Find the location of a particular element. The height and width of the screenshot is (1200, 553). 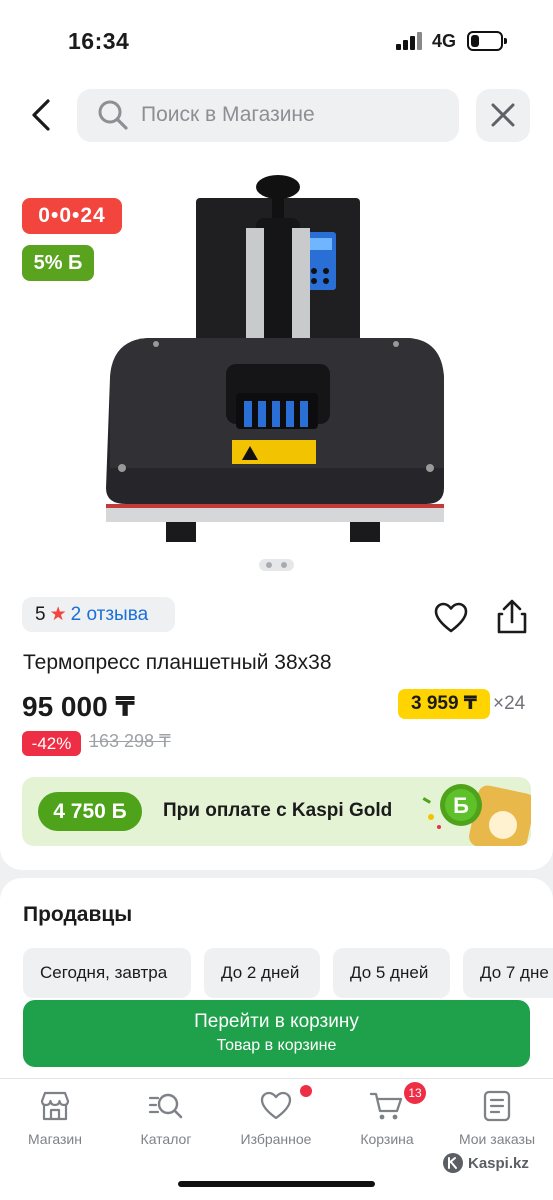

kaspi-gold-banner: 4 750 Б При оплате с Kaspi Gold Б is located at coordinates (276, 811).